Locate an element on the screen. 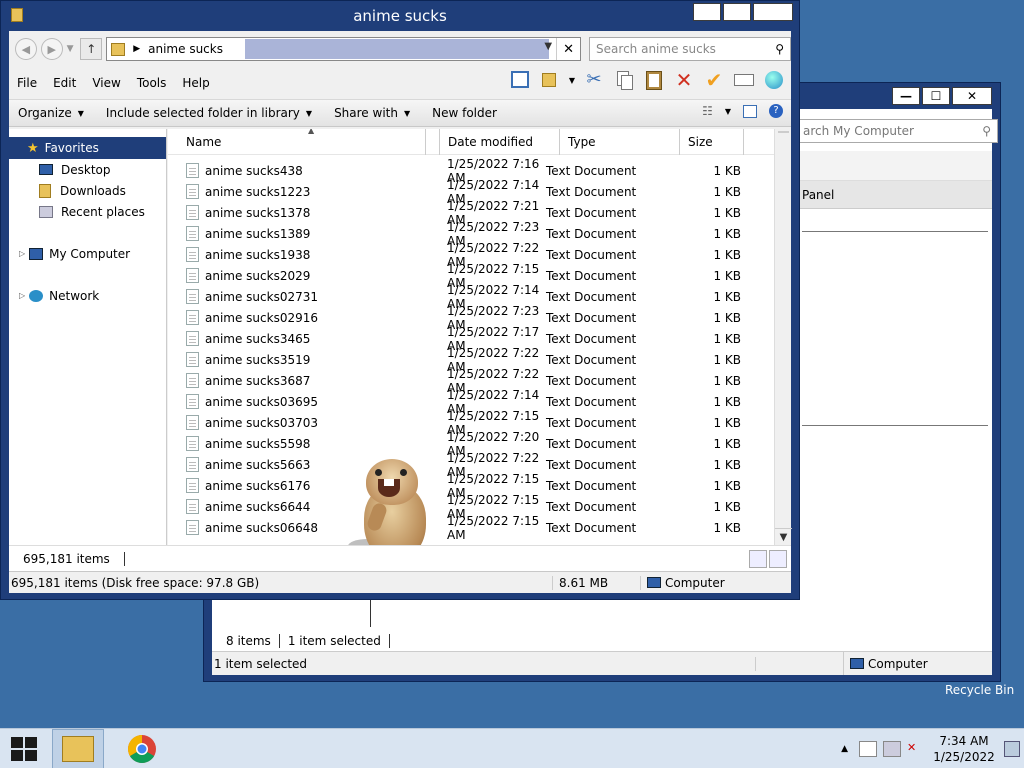  properties-icon: ✔ is located at coordinates (714, 80).